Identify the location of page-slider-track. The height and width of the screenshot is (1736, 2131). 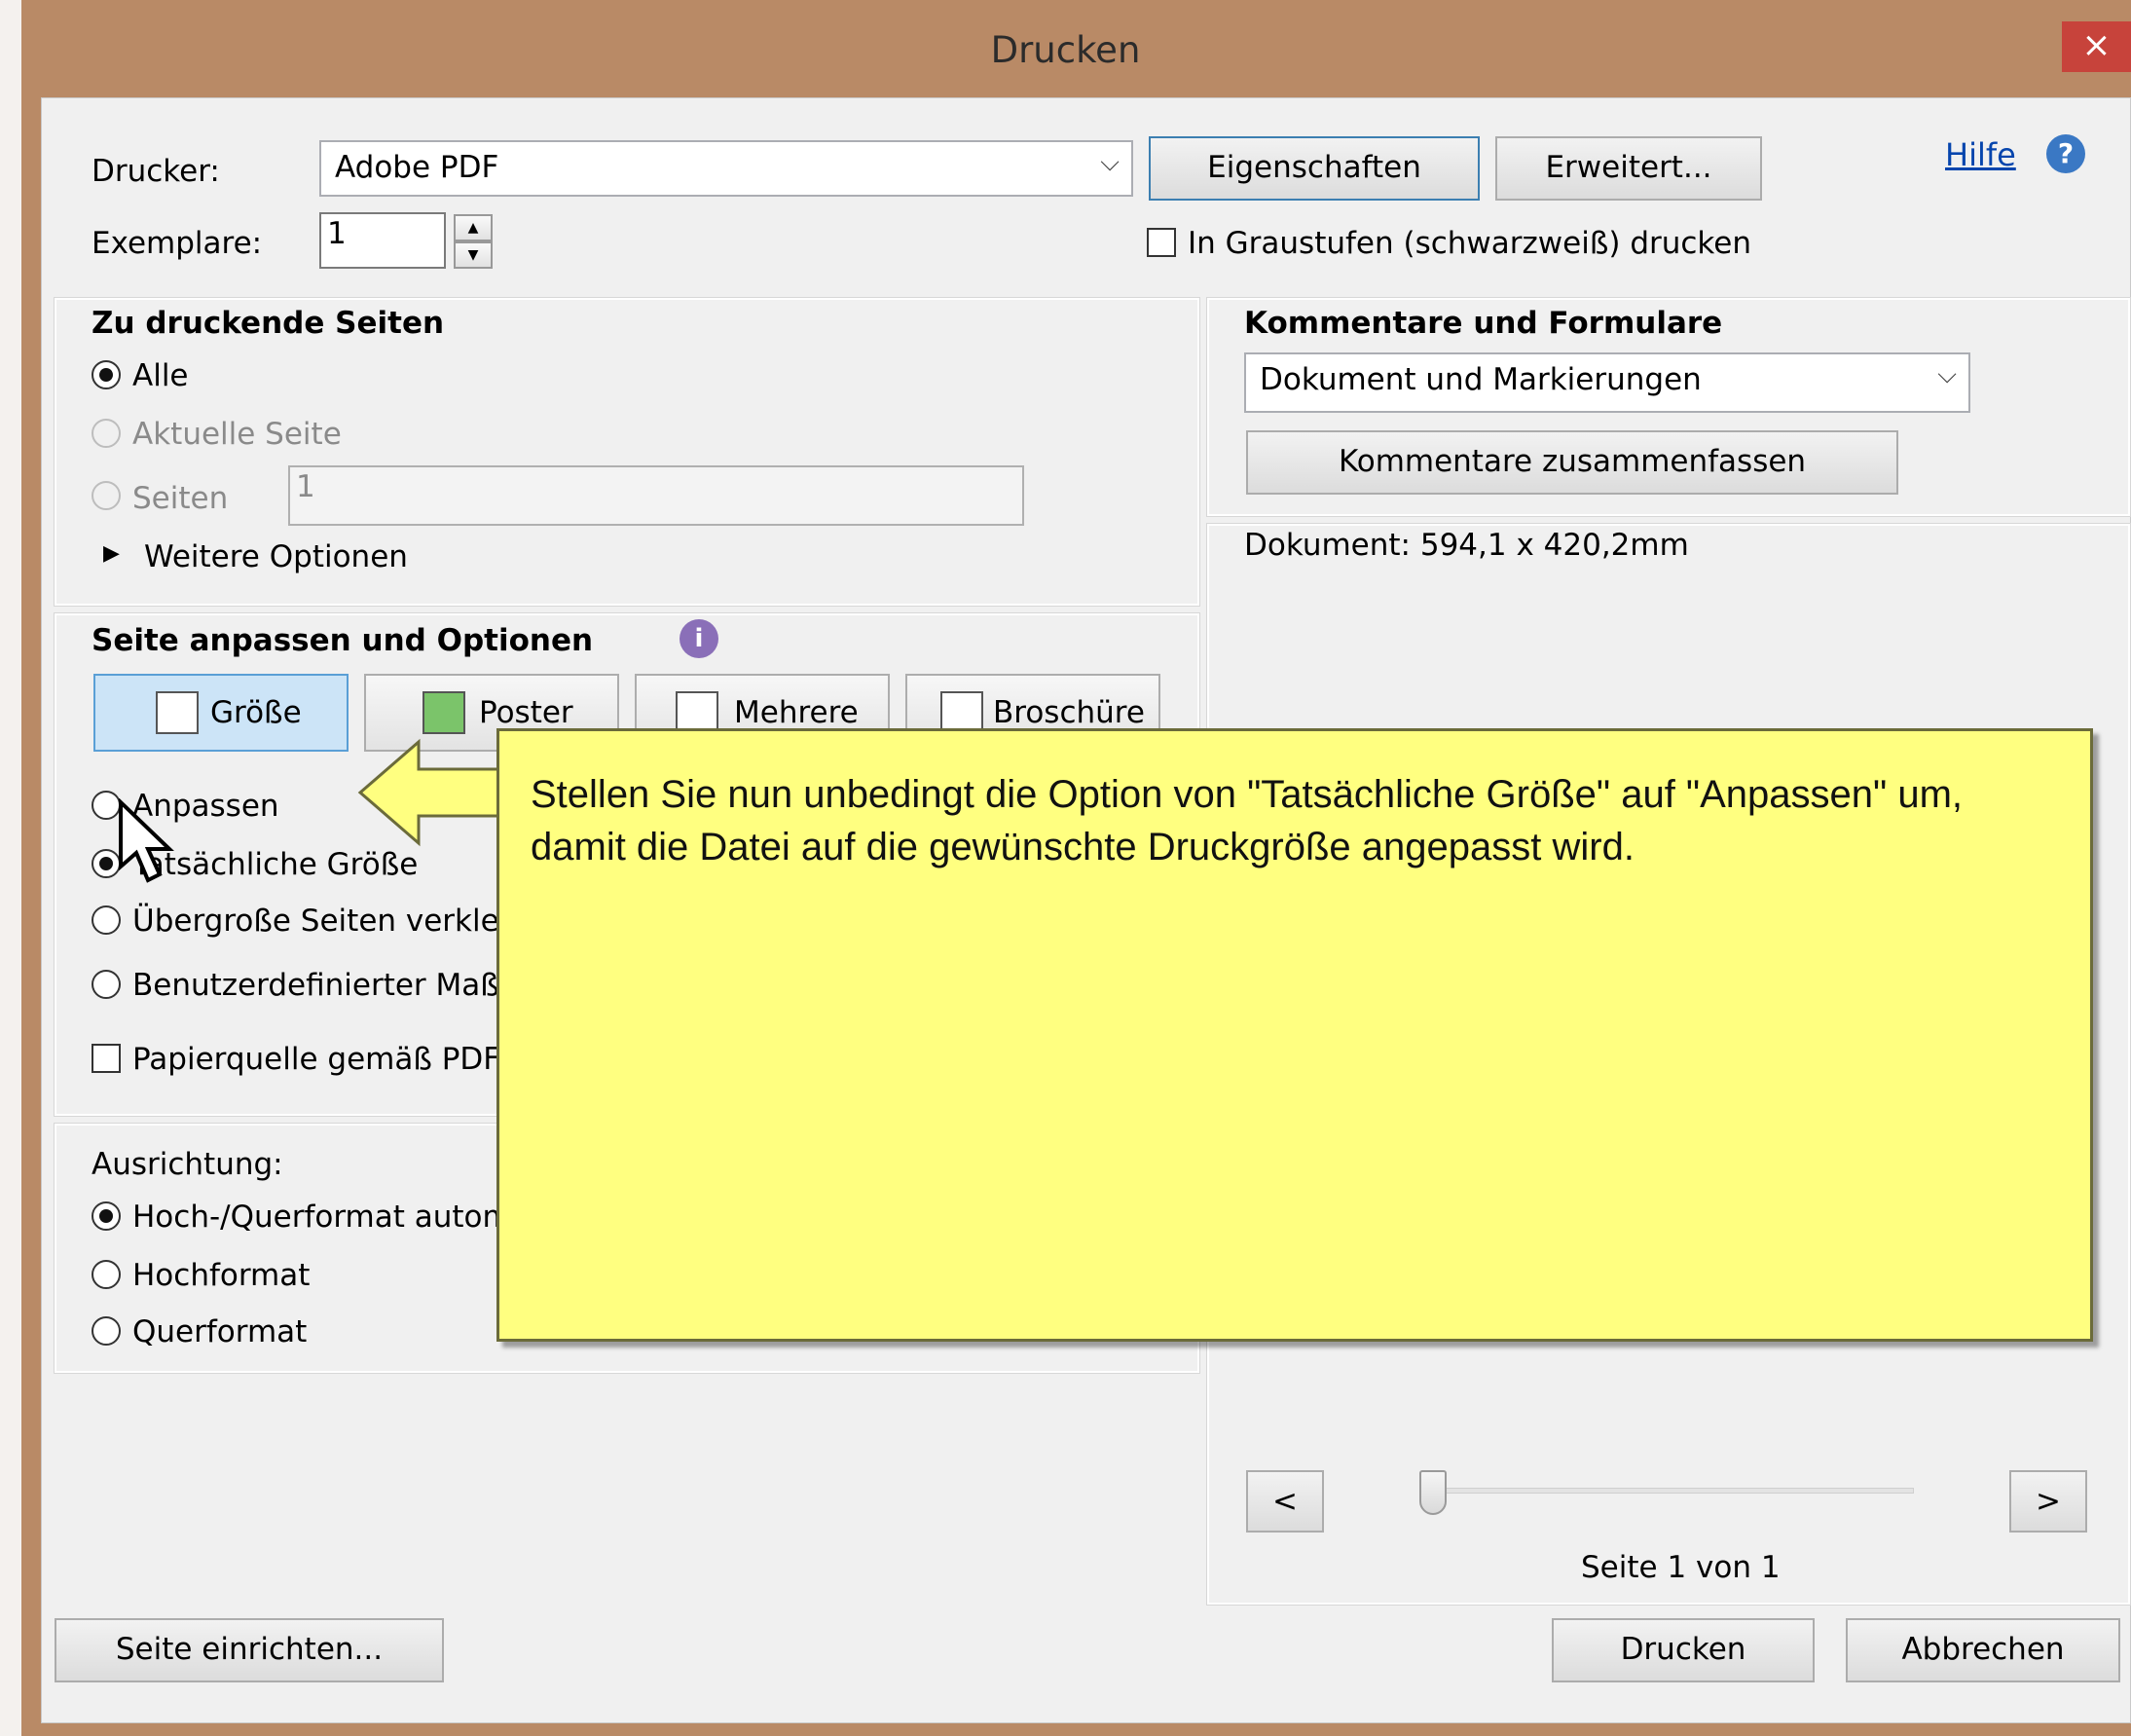
(1670, 1491).